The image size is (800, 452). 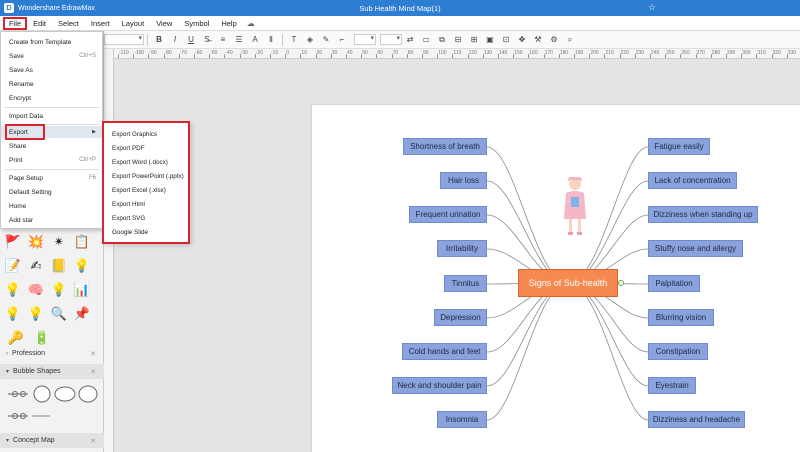 What do you see at coordinates (51, 206) in the screenshot?
I see `file-menu-home: Home` at bounding box center [51, 206].